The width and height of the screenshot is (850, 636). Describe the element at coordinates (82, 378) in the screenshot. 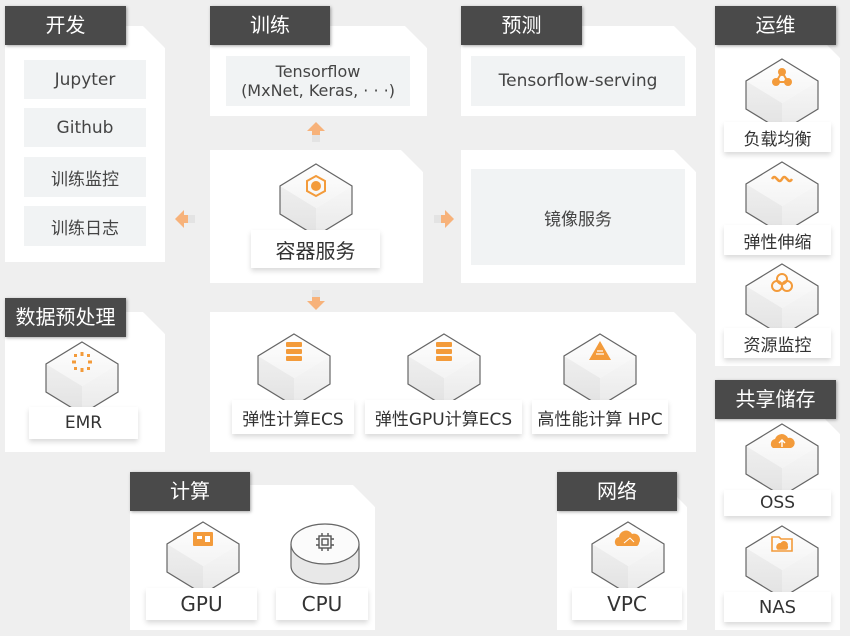

I see `preprocess-cube-emr` at that location.